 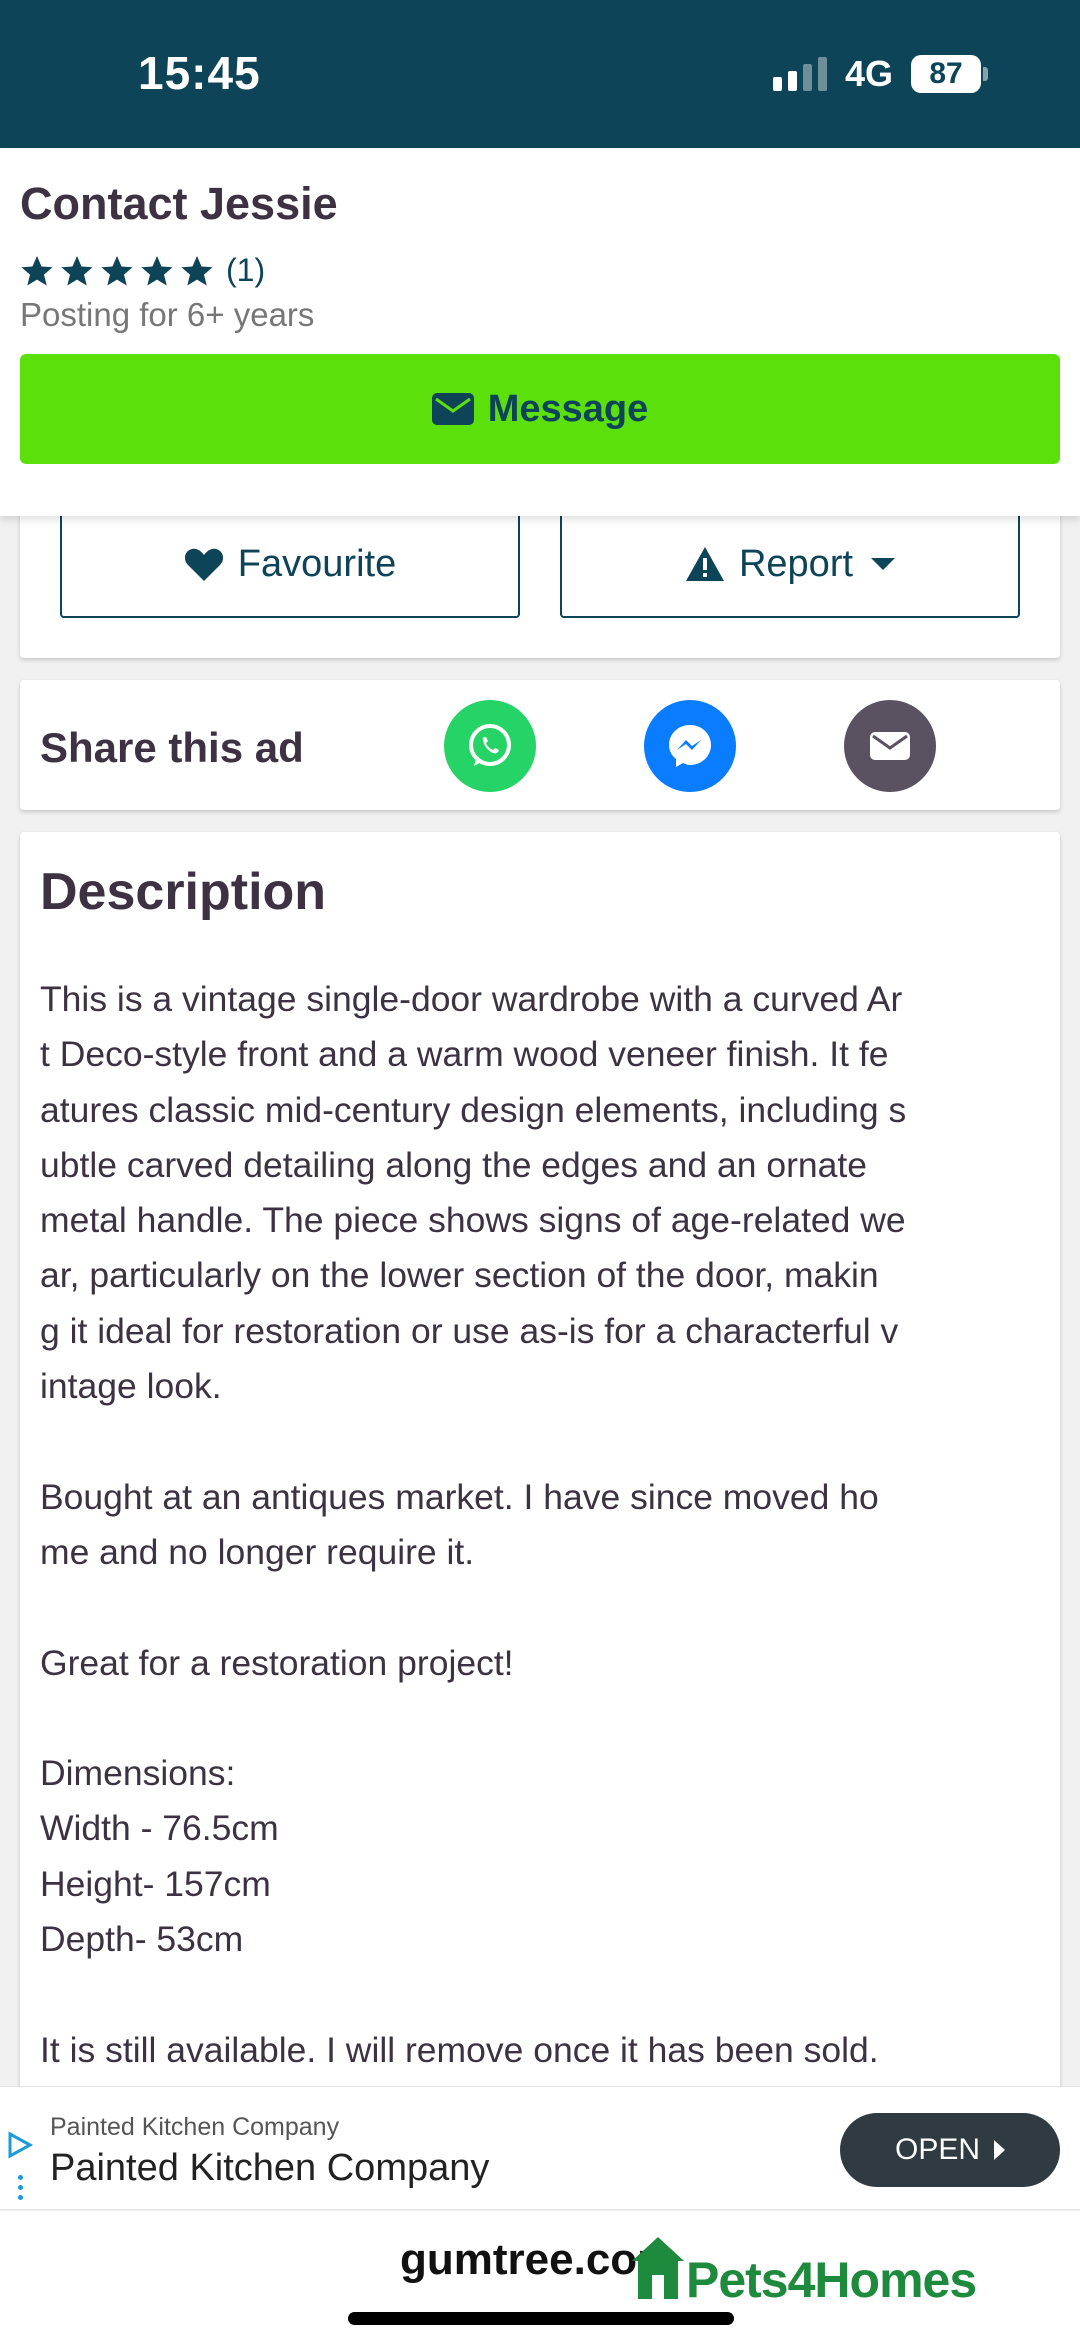 I want to click on posting-duration: Posting for 6+ years, so click(x=167, y=314).